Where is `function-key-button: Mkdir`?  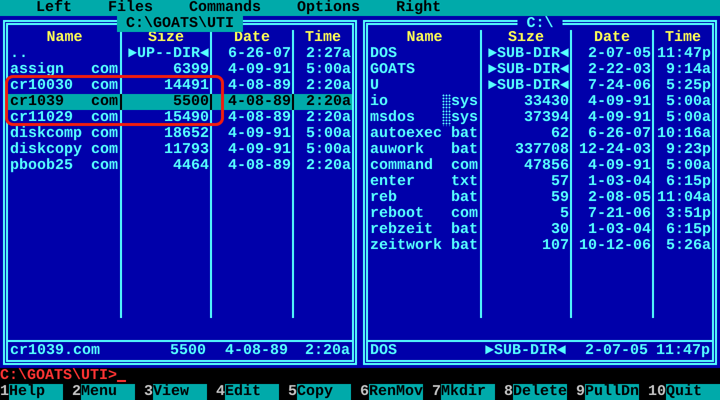
function-key-button: Mkdir is located at coordinates (468, 392).